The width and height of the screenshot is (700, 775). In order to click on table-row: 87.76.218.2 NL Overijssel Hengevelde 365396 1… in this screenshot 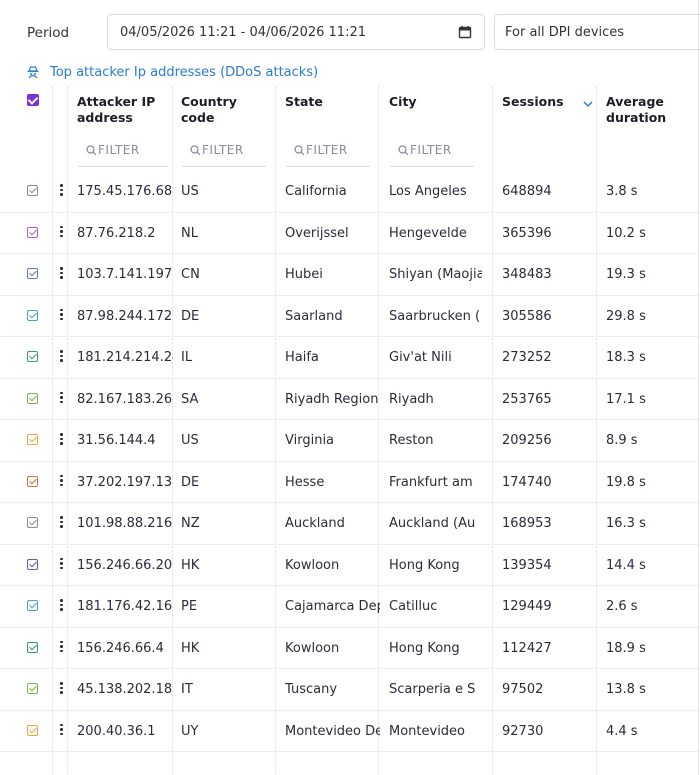, I will do `click(349, 233)`.